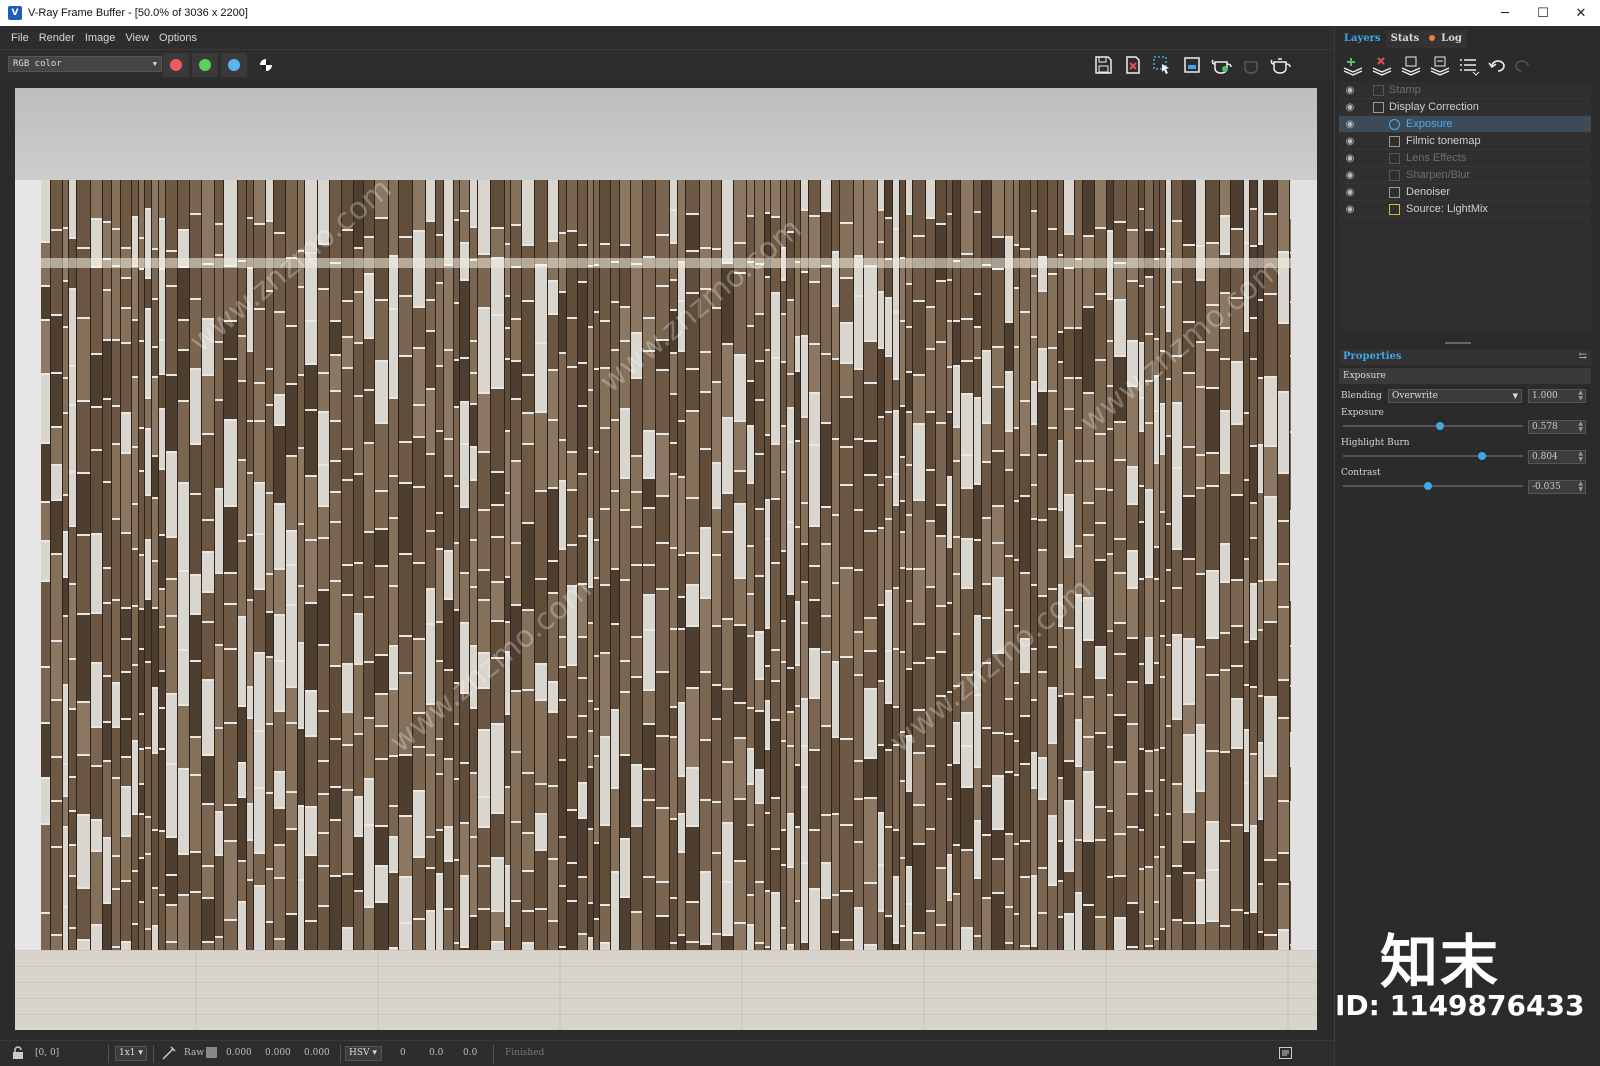 The height and width of the screenshot is (1066, 1600). I want to click on interactive-render-button, so click(1281, 65).